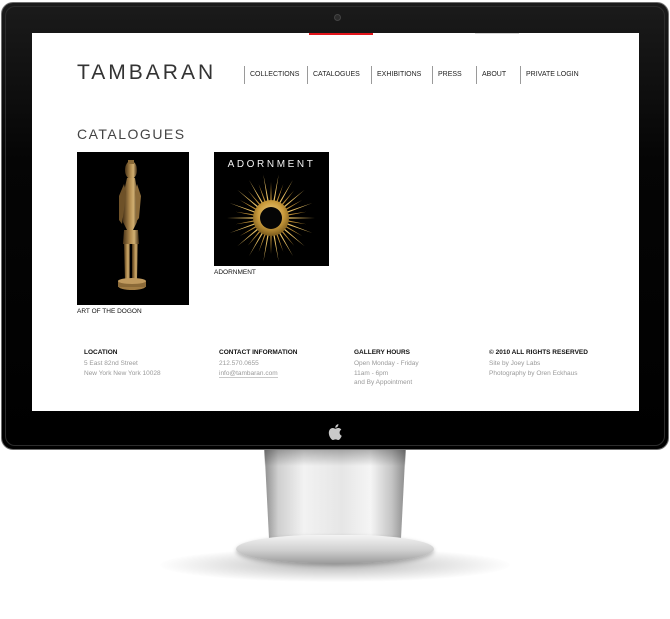  Describe the element at coordinates (335, 549) in the screenshot. I see `monitor-stand-base` at that location.